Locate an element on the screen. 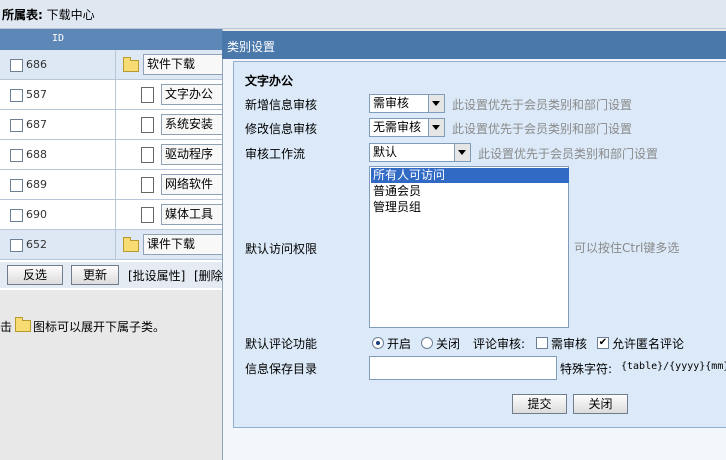  row-id: 686 is located at coordinates (36, 64).